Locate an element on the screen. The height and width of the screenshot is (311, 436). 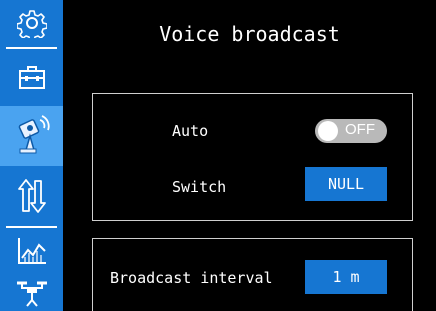
radio-controller-icon is located at coordinates (34, 134).